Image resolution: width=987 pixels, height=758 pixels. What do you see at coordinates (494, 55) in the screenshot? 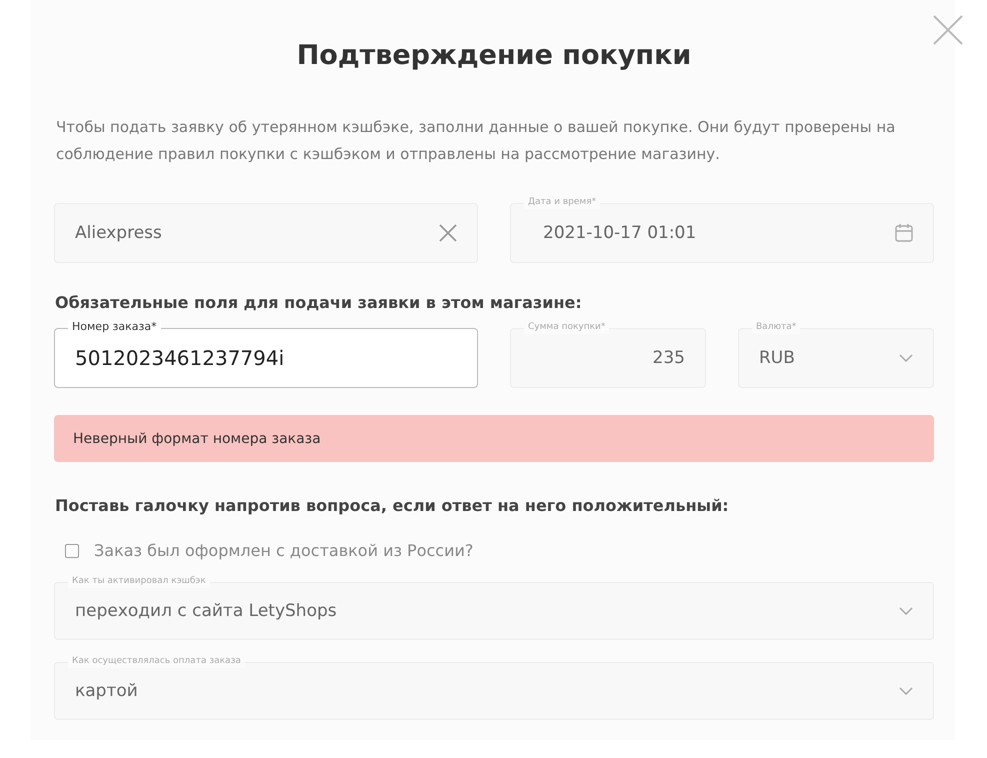
I see `dialog-title: Подтверждение покупки` at bounding box center [494, 55].